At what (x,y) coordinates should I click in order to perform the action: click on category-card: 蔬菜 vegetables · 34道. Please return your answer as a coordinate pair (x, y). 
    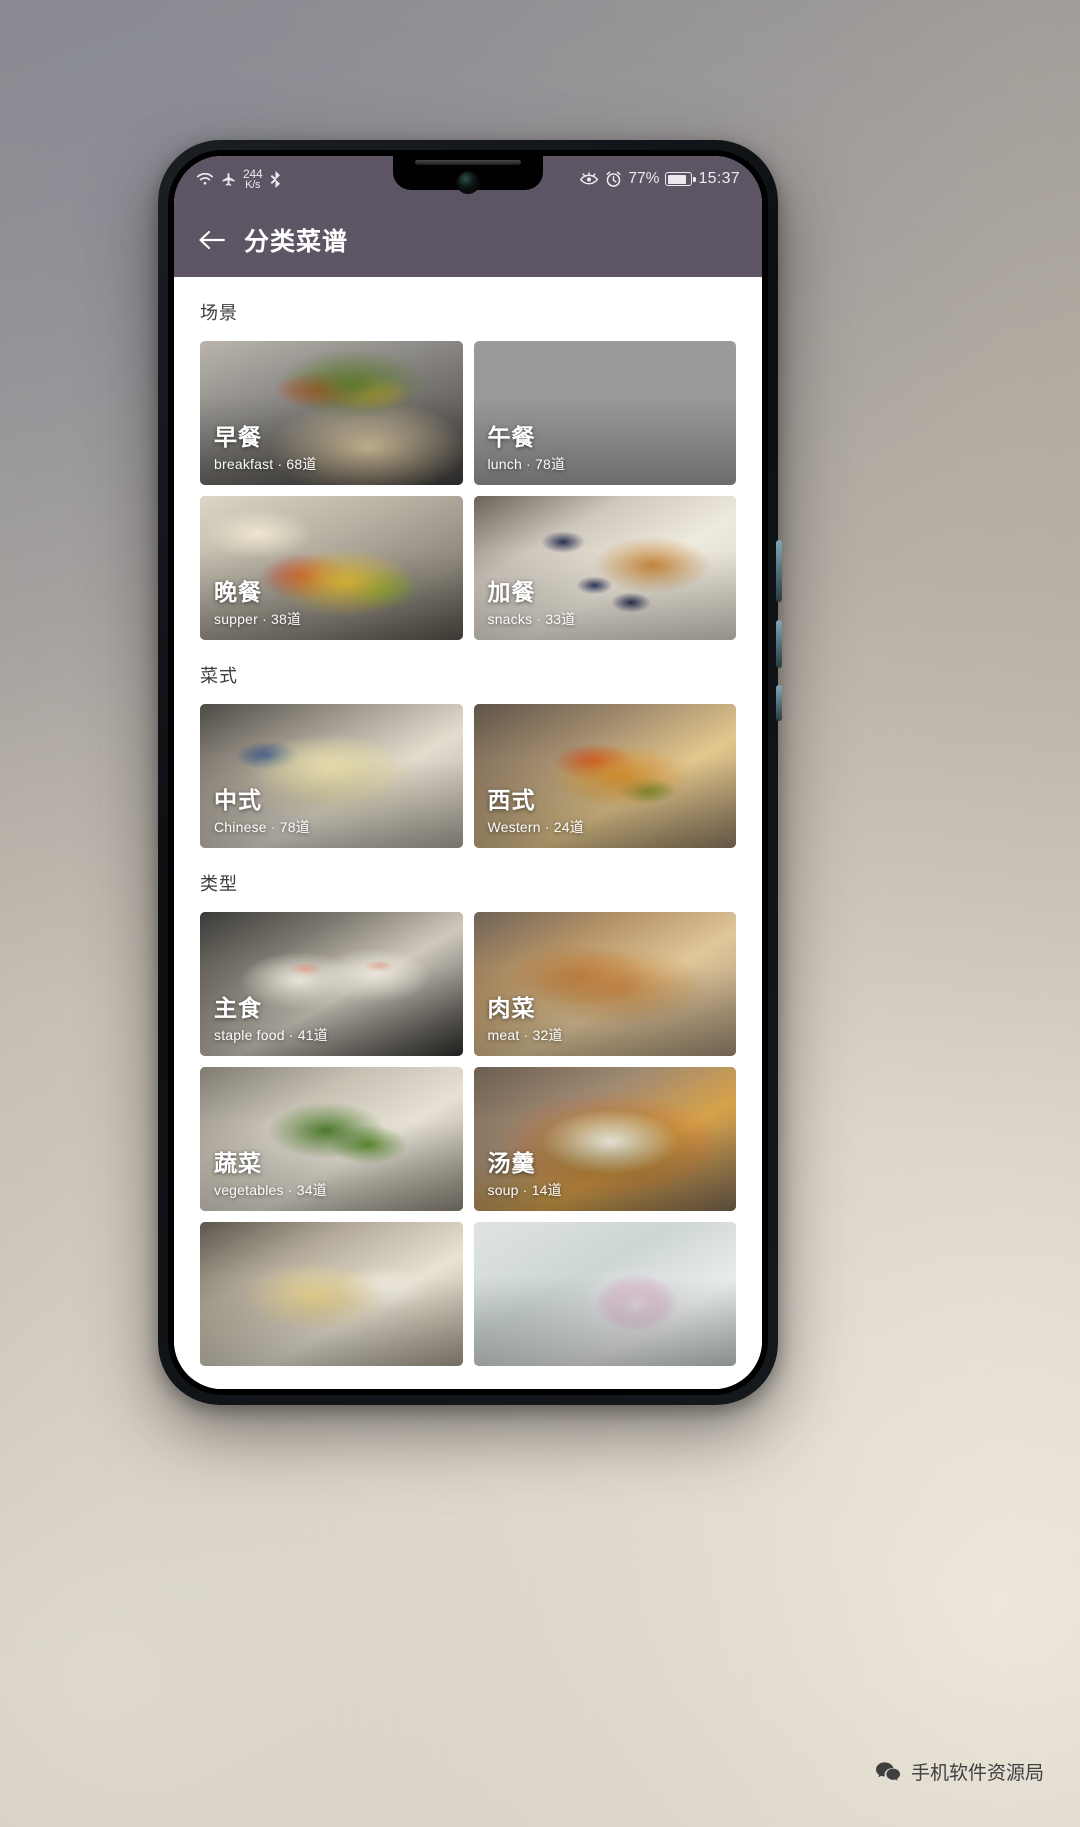
    Looking at the image, I should click on (331, 1139).